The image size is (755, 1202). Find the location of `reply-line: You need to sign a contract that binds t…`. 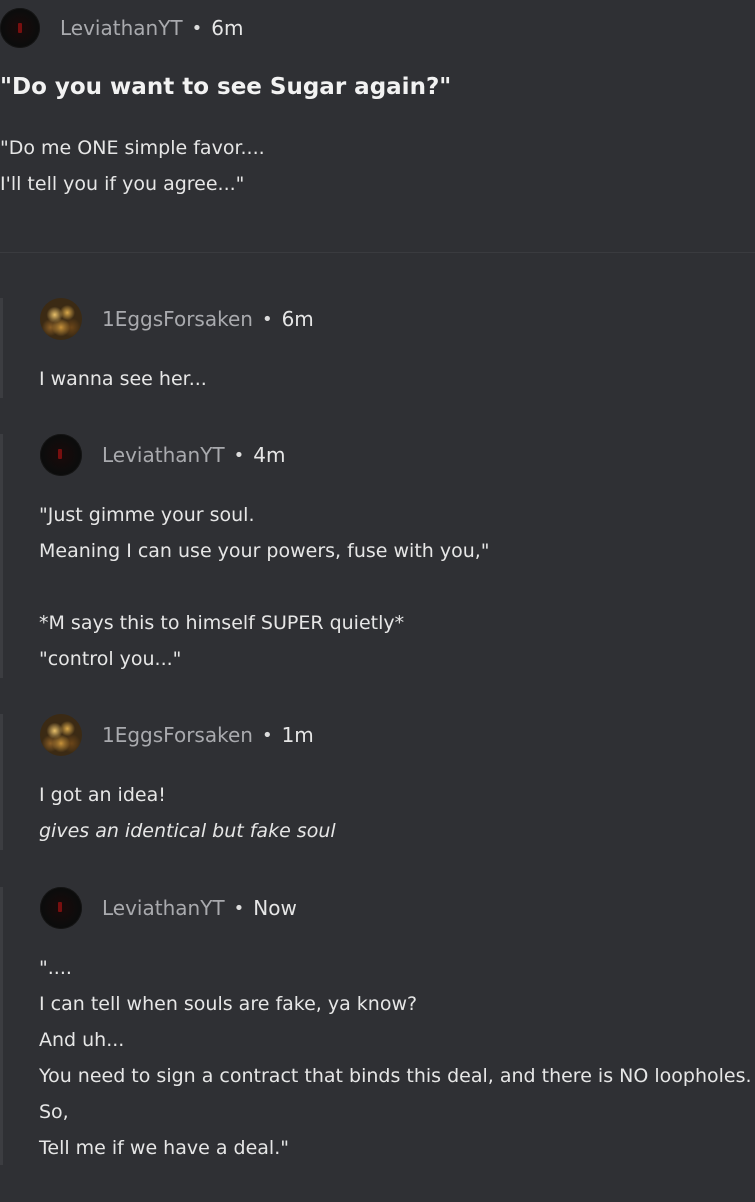

reply-line: You need to sign a contract that binds t… is located at coordinates (395, 1076).